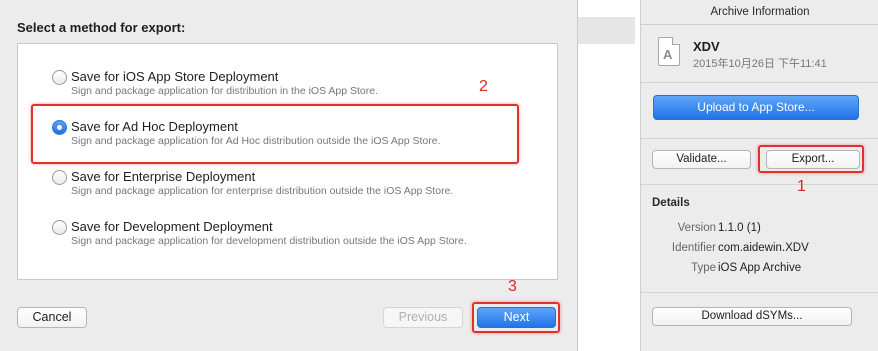  Describe the element at coordinates (175, 76) in the screenshot. I see `option-title: Save for iOS App Store Deployment` at that location.